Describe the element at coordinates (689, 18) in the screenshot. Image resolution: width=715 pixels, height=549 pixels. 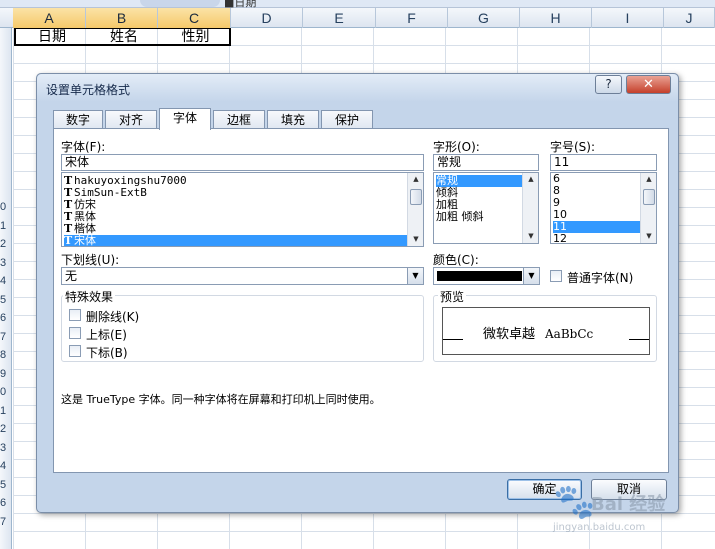
I see `column-header-j: J` at that location.